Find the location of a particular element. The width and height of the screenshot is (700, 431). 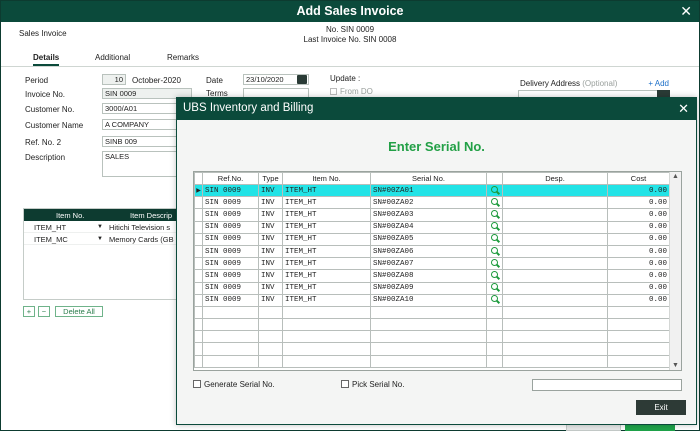

add-delivery-address-link: + Add is located at coordinates (658, 83).